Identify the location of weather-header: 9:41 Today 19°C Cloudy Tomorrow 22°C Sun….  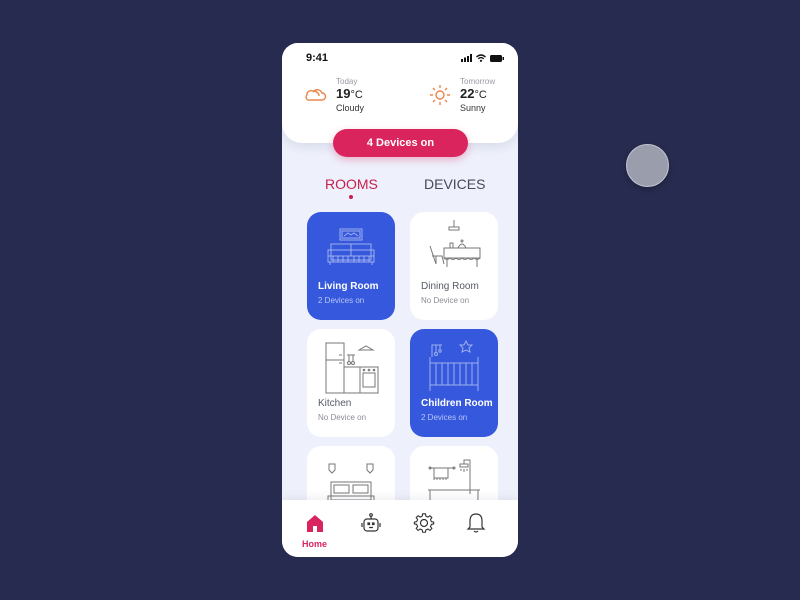
(400, 93).